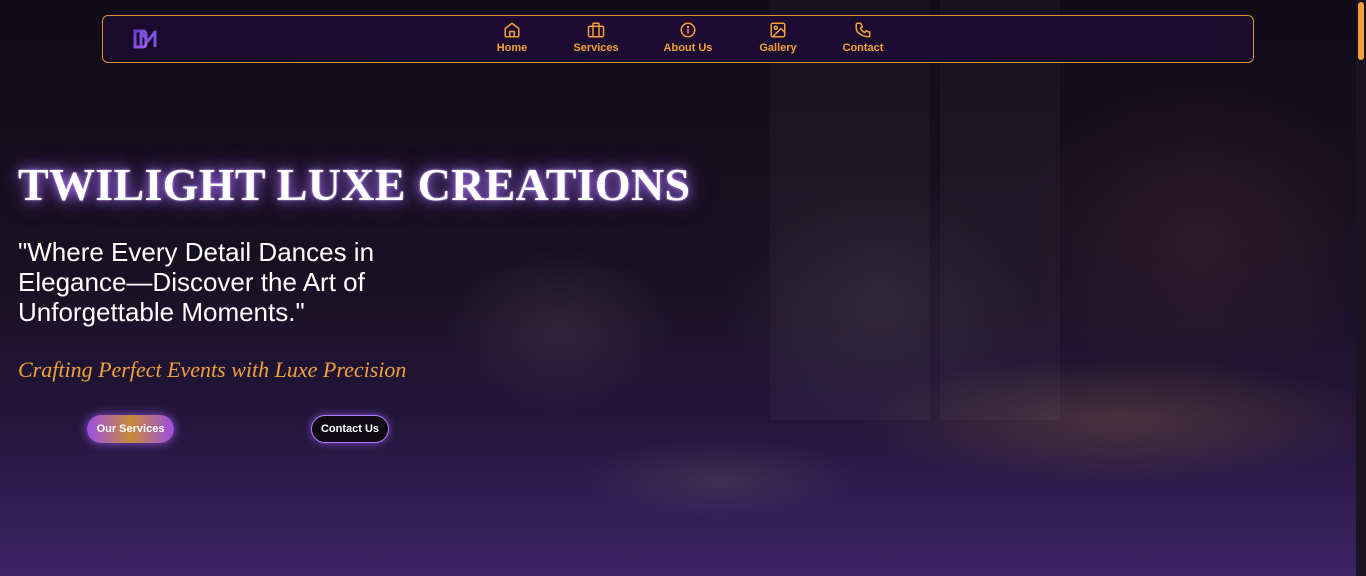 The image size is (1366, 576). What do you see at coordinates (778, 30) in the screenshot?
I see `image-icon` at bounding box center [778, 30].